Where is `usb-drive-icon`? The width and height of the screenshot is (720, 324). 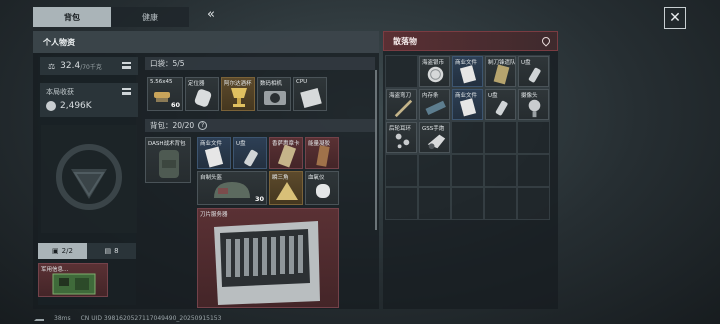
usb-drive-icon is located at coordinates (251, 158).